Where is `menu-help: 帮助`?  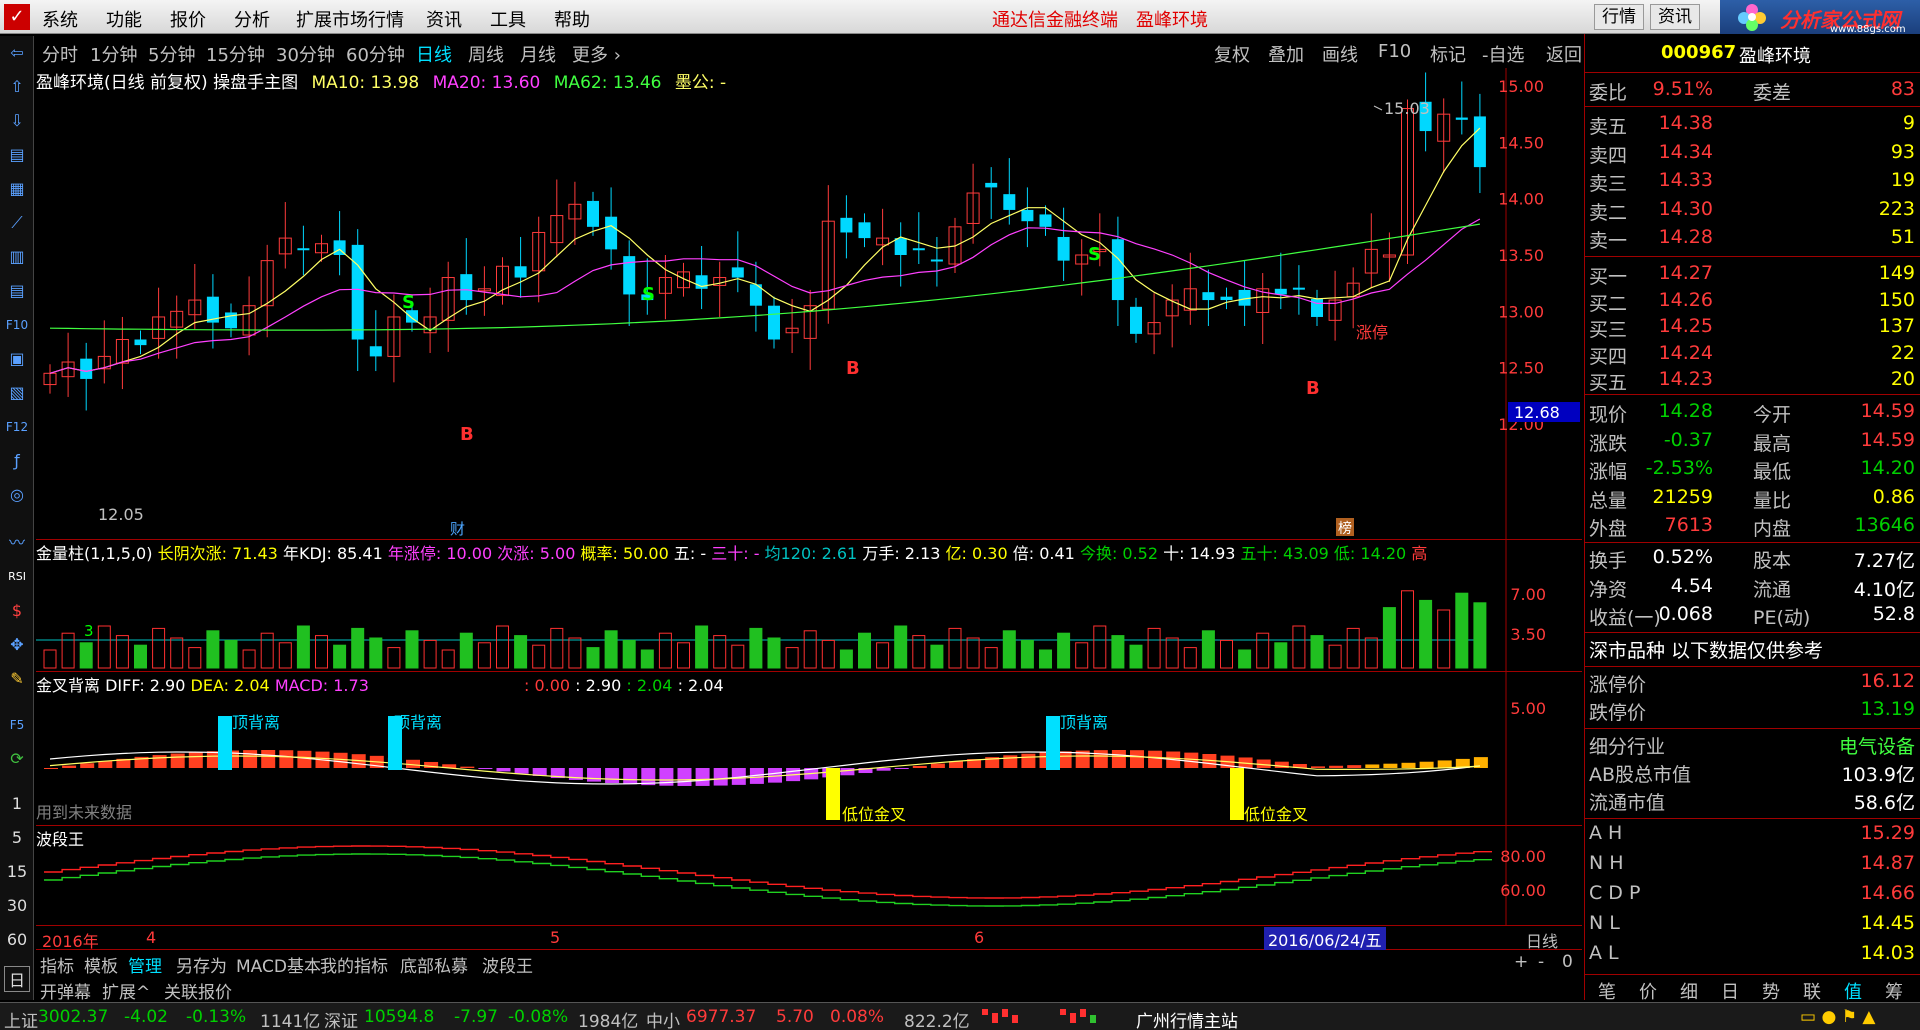 menu-help: 帮助 is located at coordinates (572, 19).